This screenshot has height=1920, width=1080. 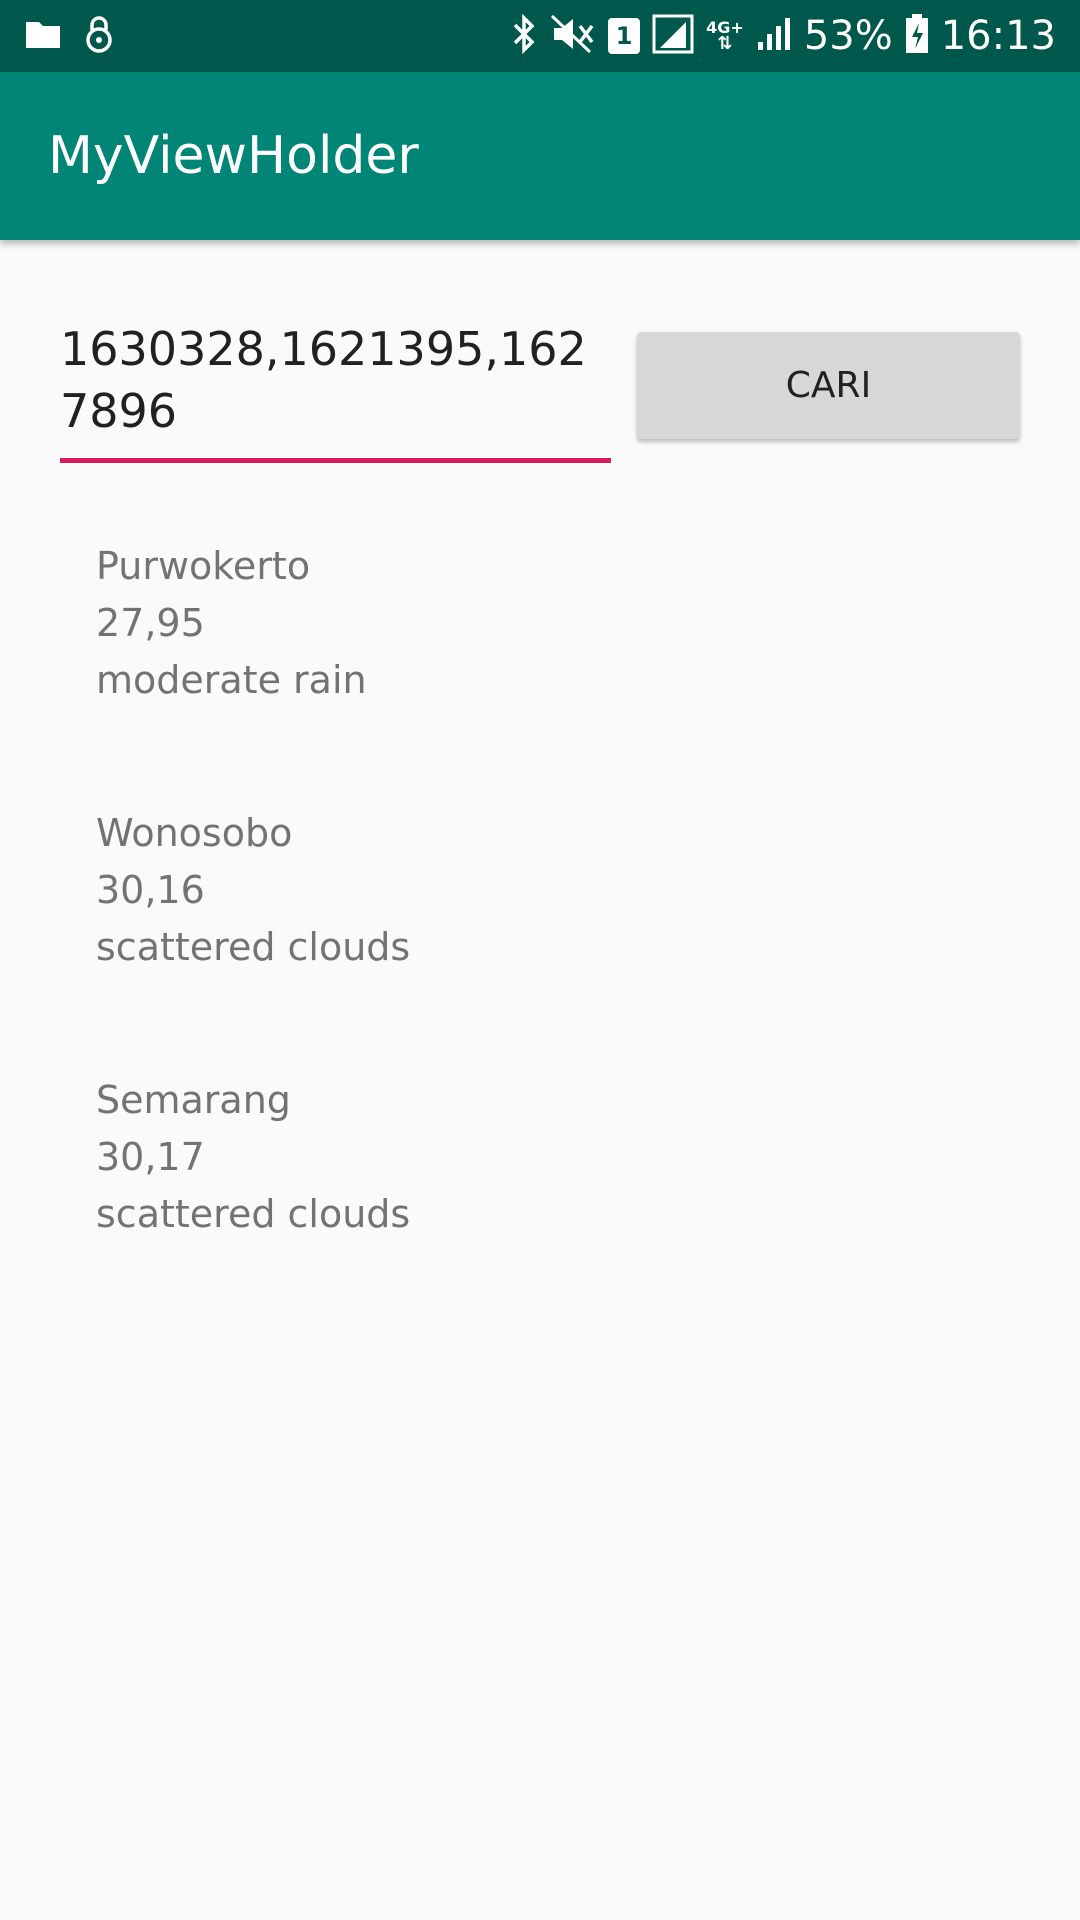 What do you see at coordinates (231, 680) in the screenshot?
I see `weather-description: moderate rain` at bounding box center [231, 680].